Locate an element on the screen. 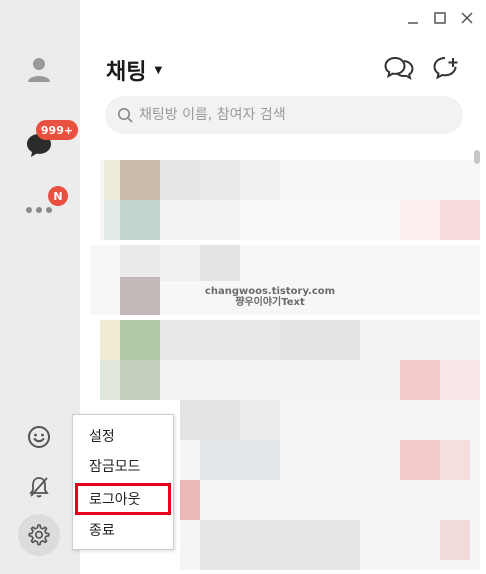 The width and height of the screenshot is (486, 574). emoji-icon is located at coordinates (39, 437).